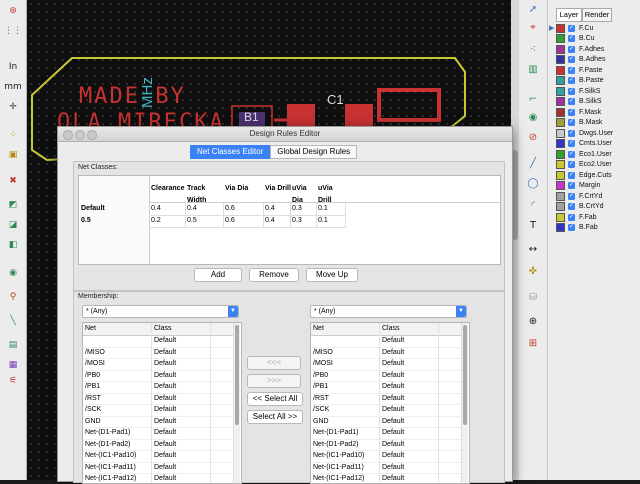 The image size is (640, 484). Describe the element at coordinates (243, 221) in the screenshot. I see `grid-value-cell: 0.6` at that location.